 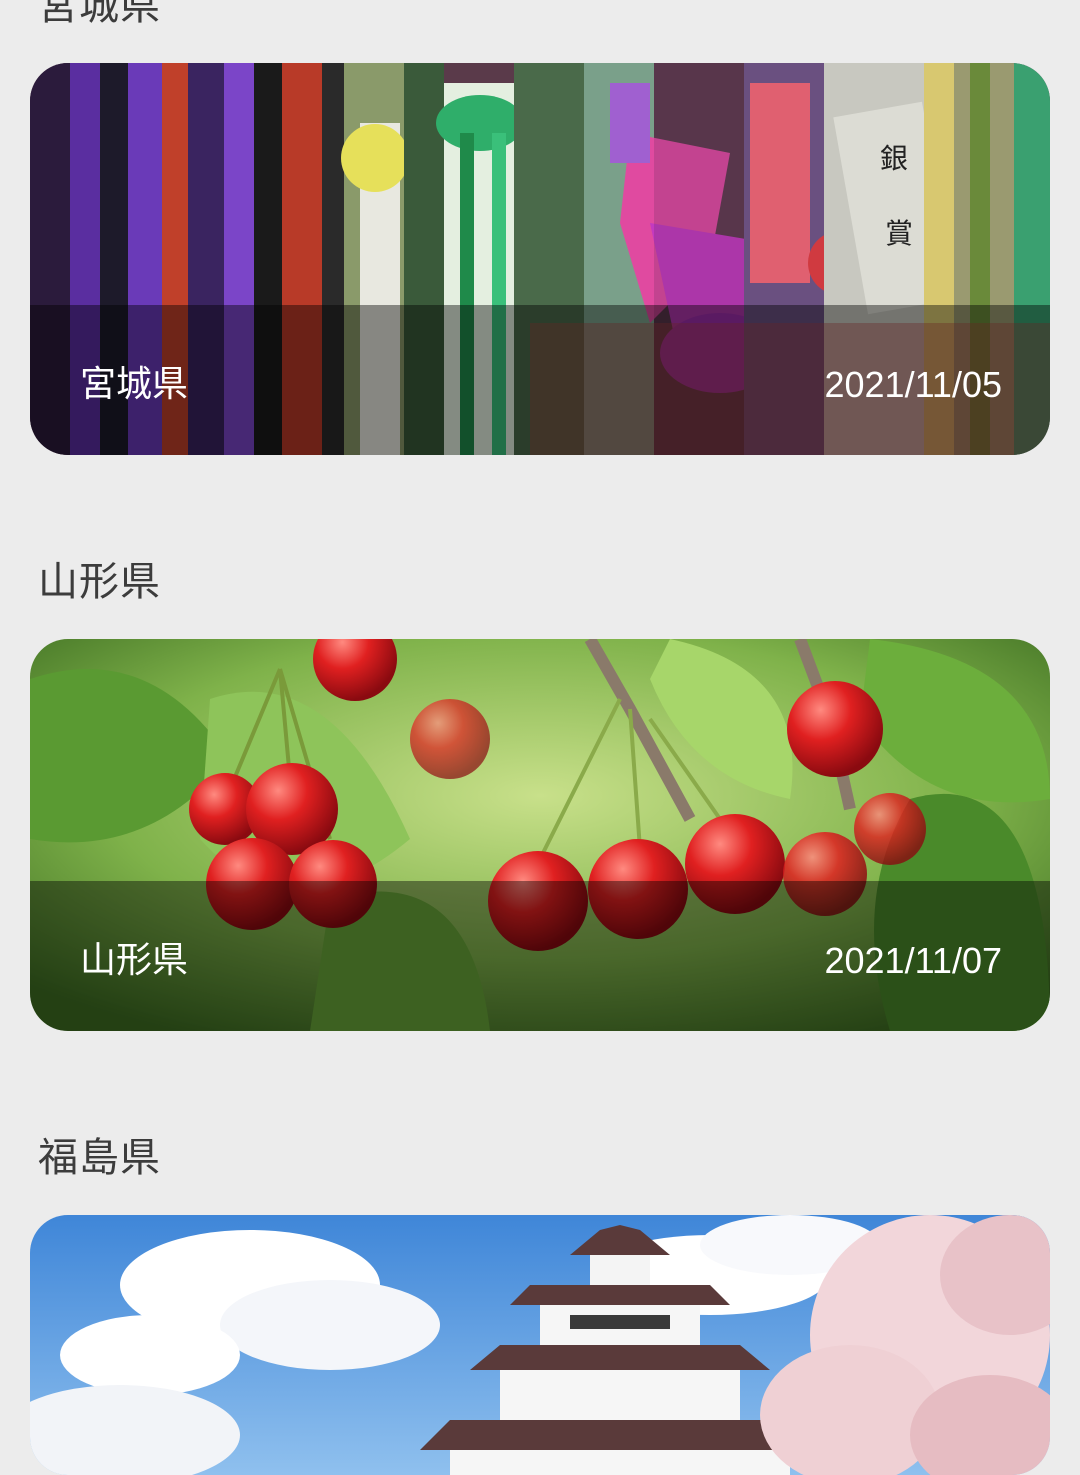 What do you see at coordinates (99, 1158) in the screenshot?
I see `section-heading-fukushima: 福島県` at bounding box center [99, 1158].